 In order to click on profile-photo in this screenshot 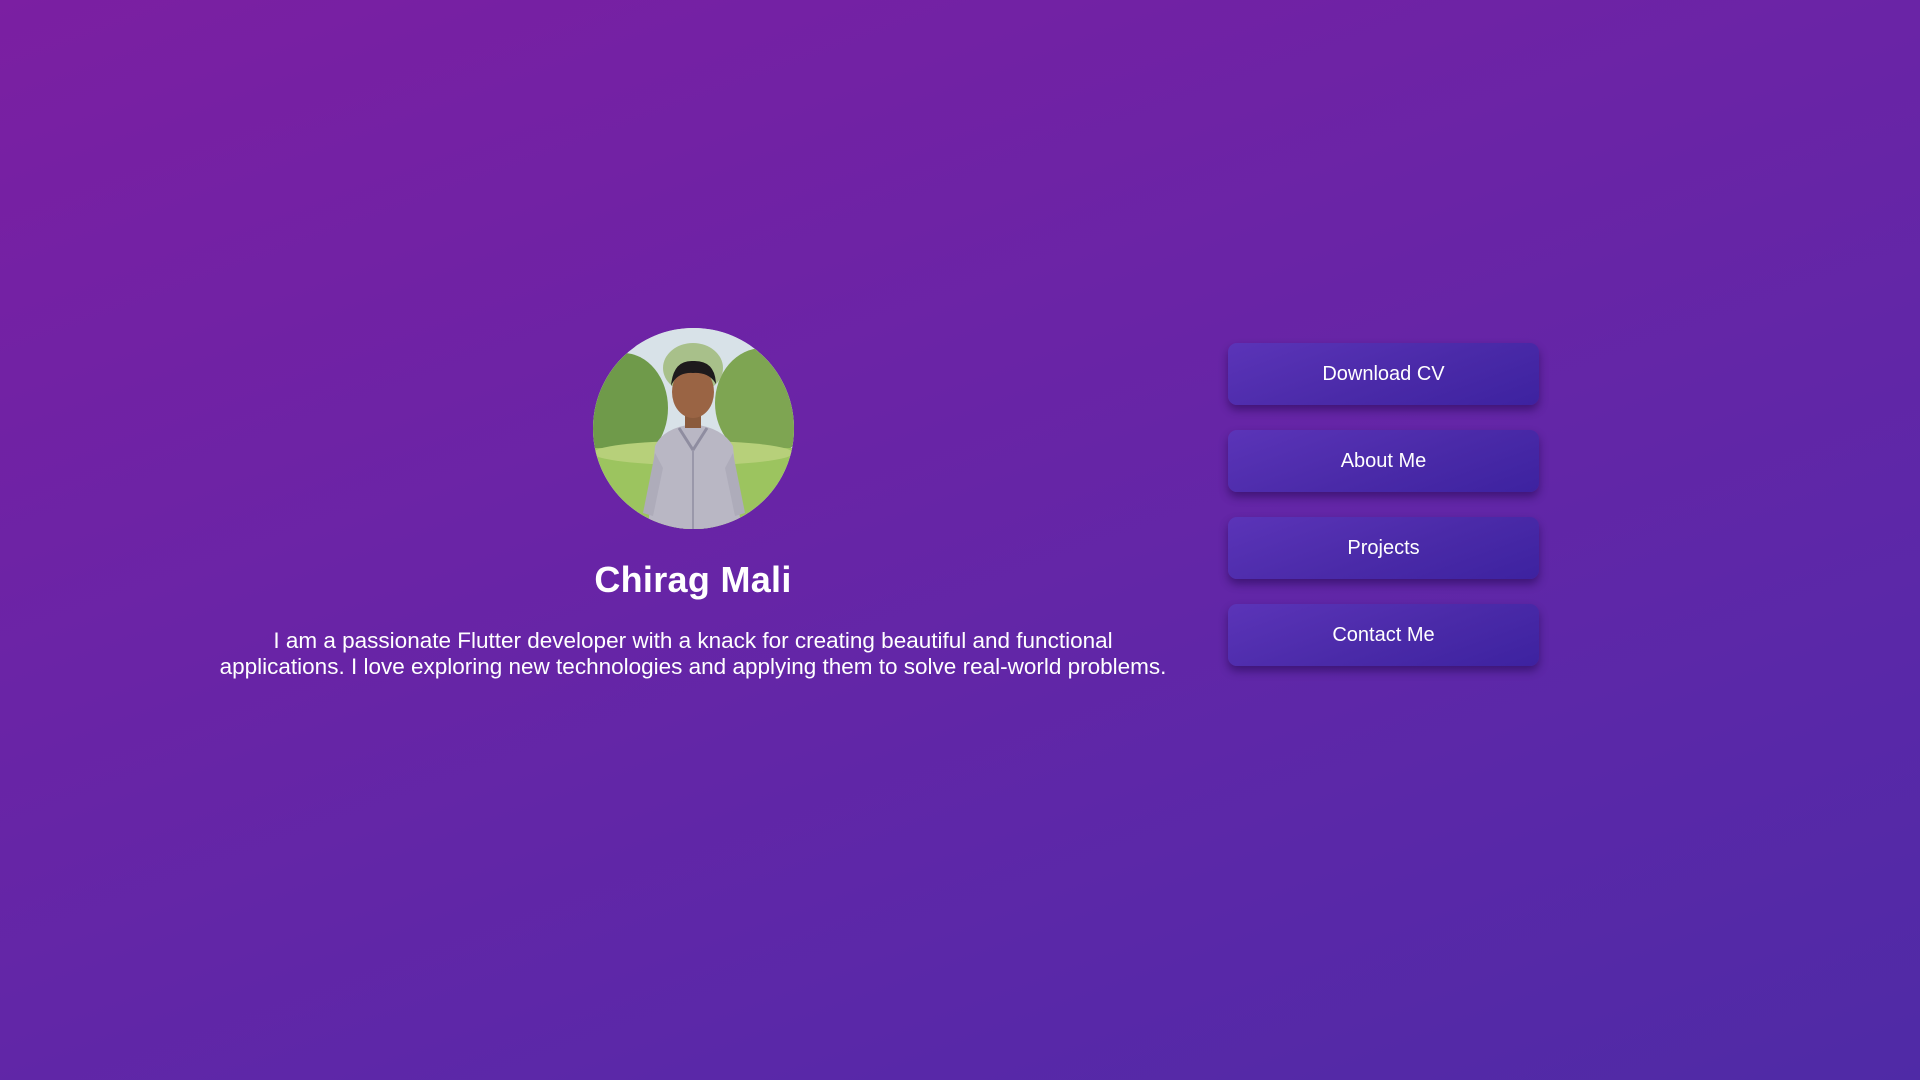, I will do `click(693, 428)`.